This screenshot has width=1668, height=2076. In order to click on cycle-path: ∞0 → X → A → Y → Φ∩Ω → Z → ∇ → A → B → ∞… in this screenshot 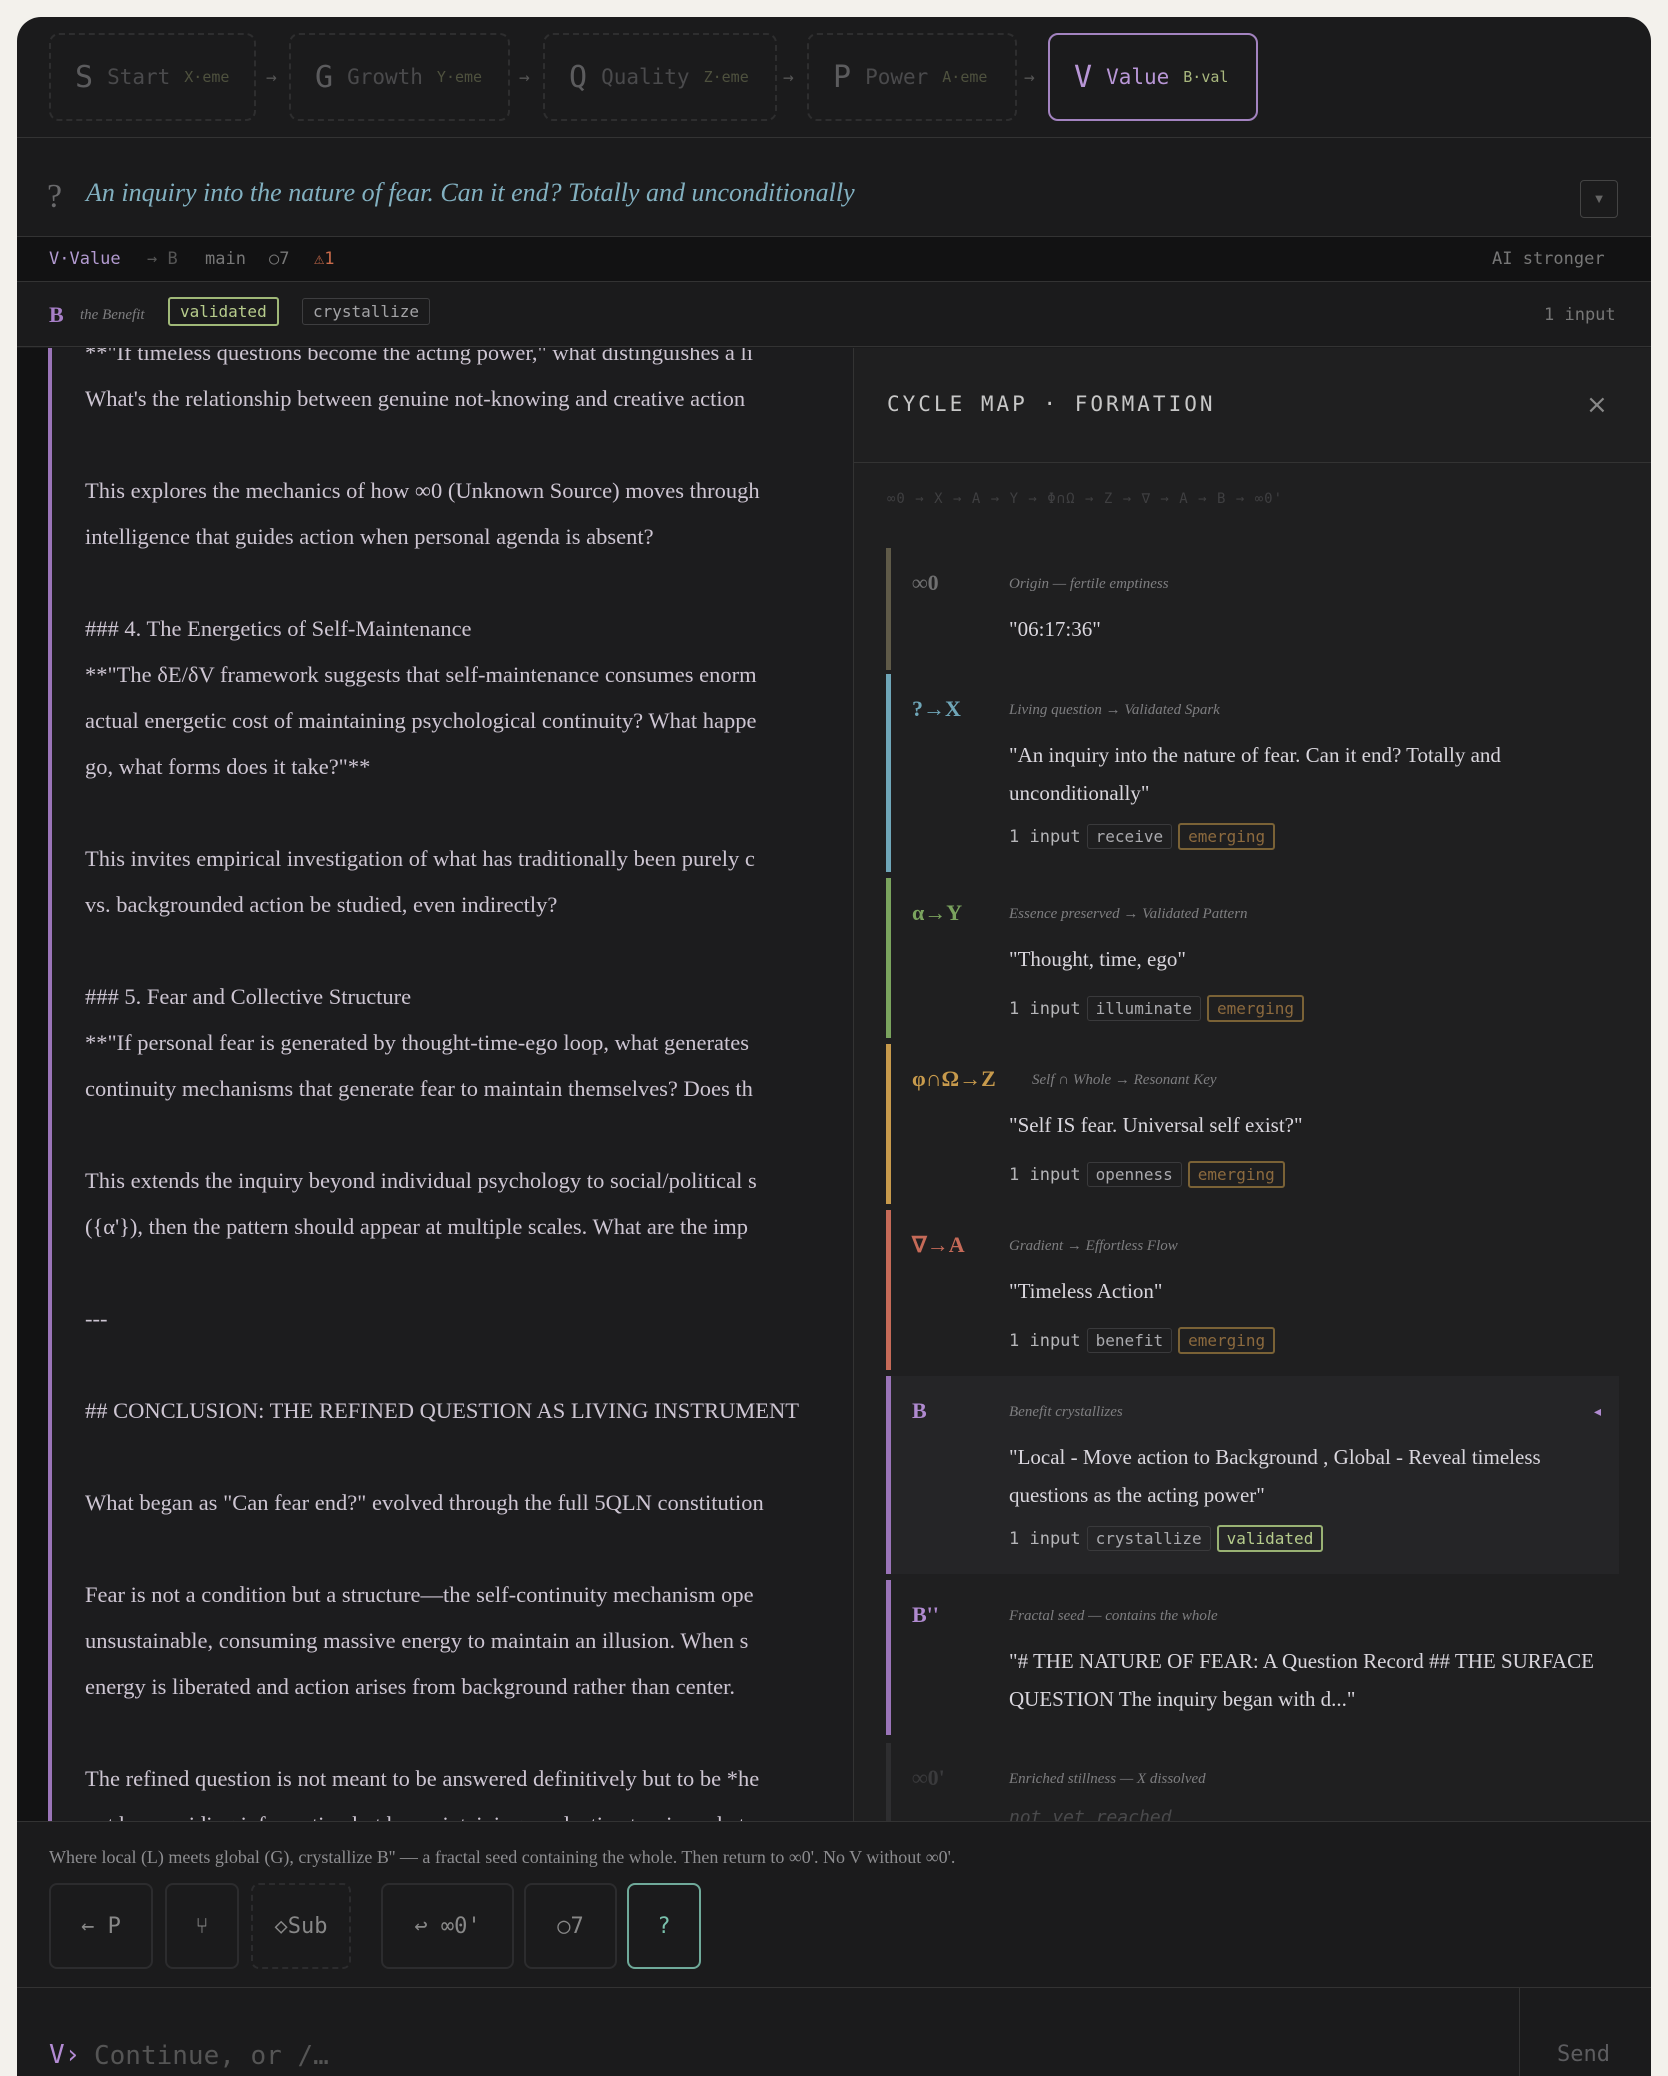, I will do `click(1085, 499)`.